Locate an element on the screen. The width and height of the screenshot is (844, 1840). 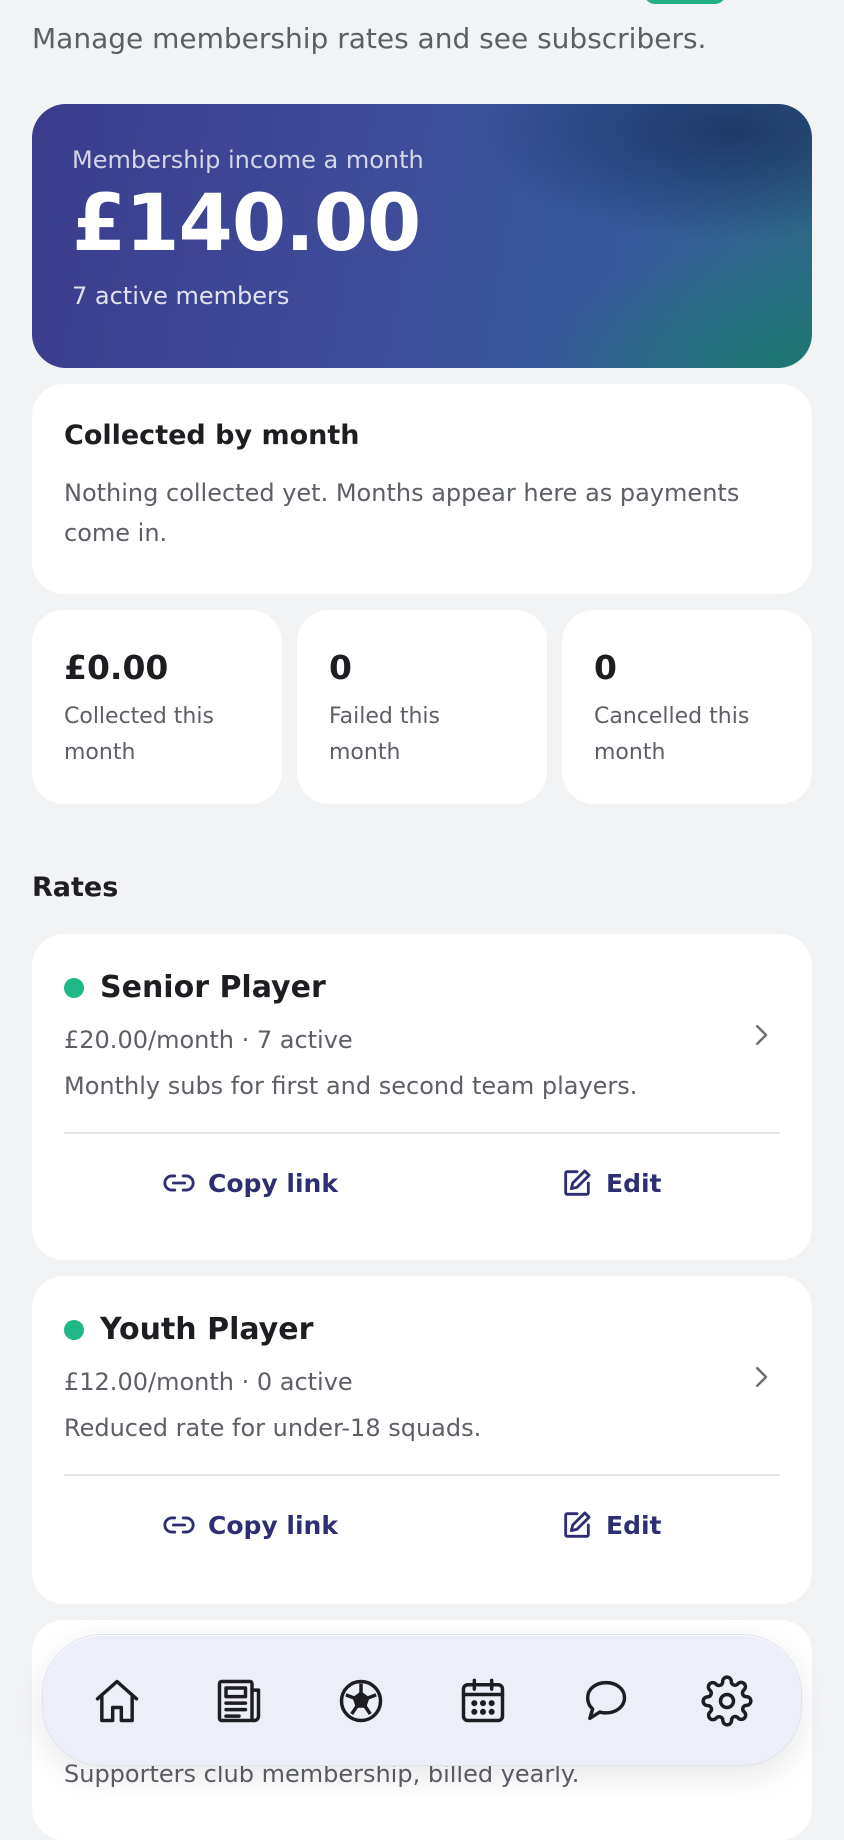
nav-news is located at coordinates (239, 1701).